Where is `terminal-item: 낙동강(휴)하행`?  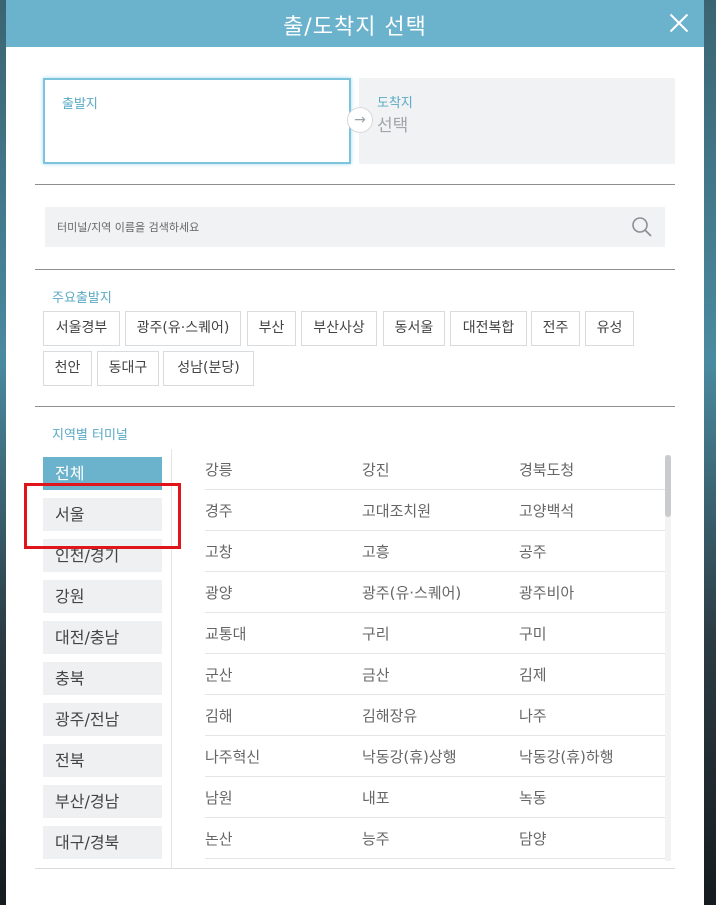
terminal-item: 낙동강(휴)하행 is located at coordinates (566, 756).